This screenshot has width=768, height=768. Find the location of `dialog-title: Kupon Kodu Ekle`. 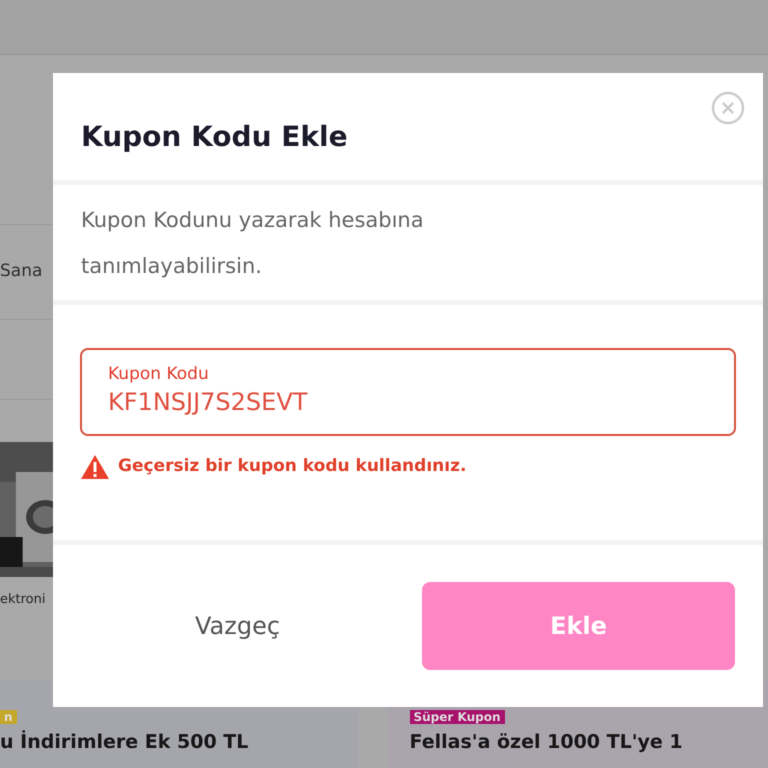

dialog-title: Kupon Kodu Ekle is located at coordinates (214, 137).